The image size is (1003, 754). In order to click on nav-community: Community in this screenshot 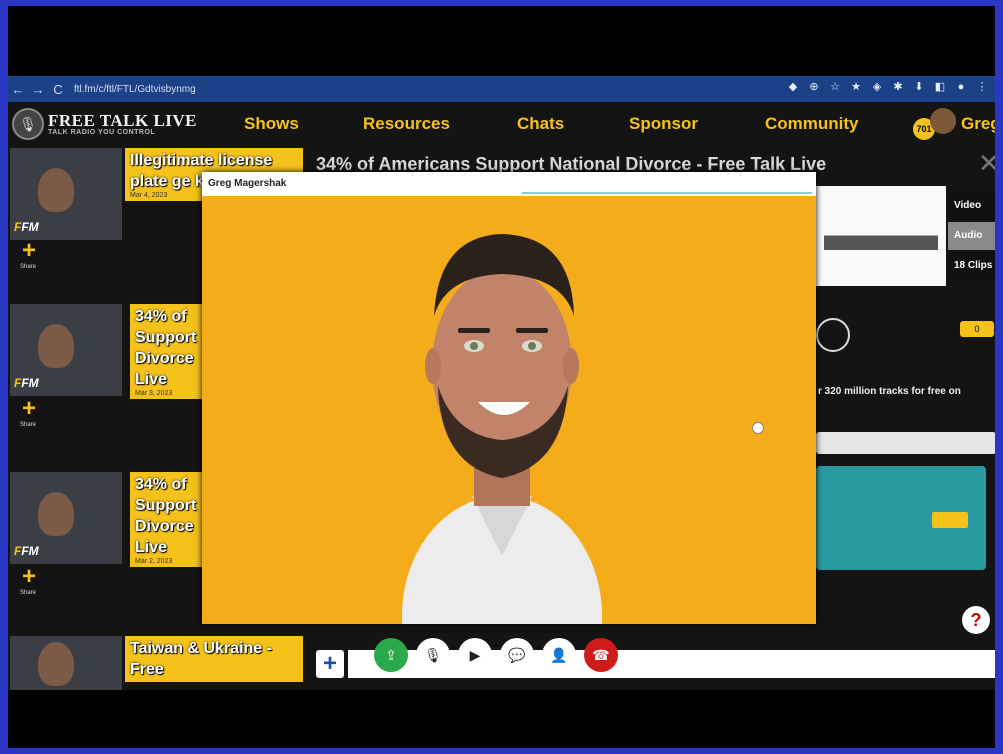, I will do `click(812, 124)`.